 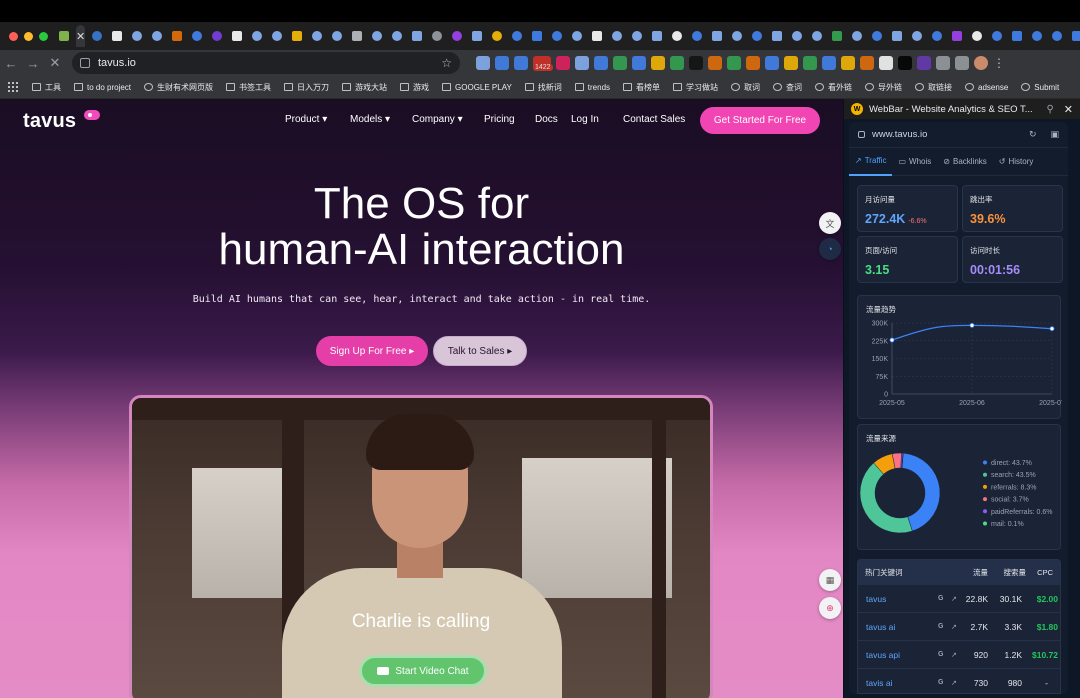 I want to click on tab-history: ↺ History, so click(x=1016, y=162).